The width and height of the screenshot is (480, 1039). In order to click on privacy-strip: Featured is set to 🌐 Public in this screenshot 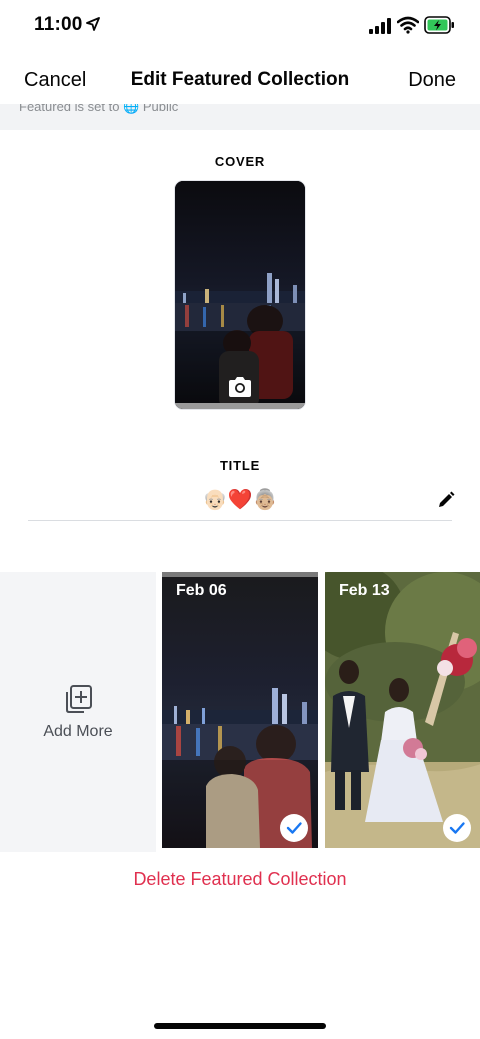, I will do `click(240, 117)`.